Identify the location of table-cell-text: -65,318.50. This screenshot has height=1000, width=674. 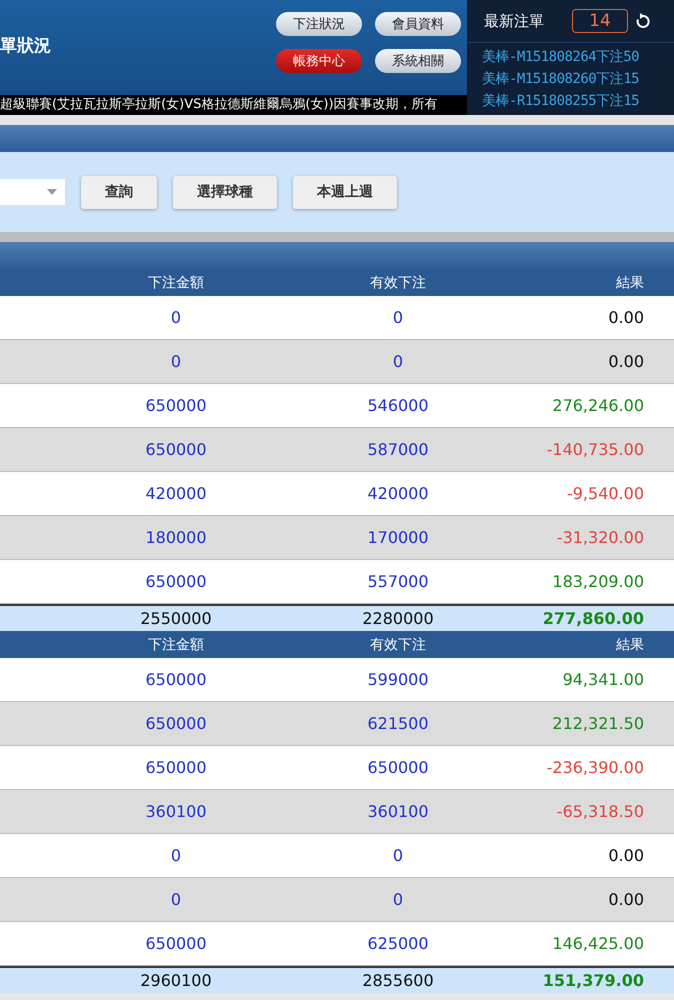
(600, 811).